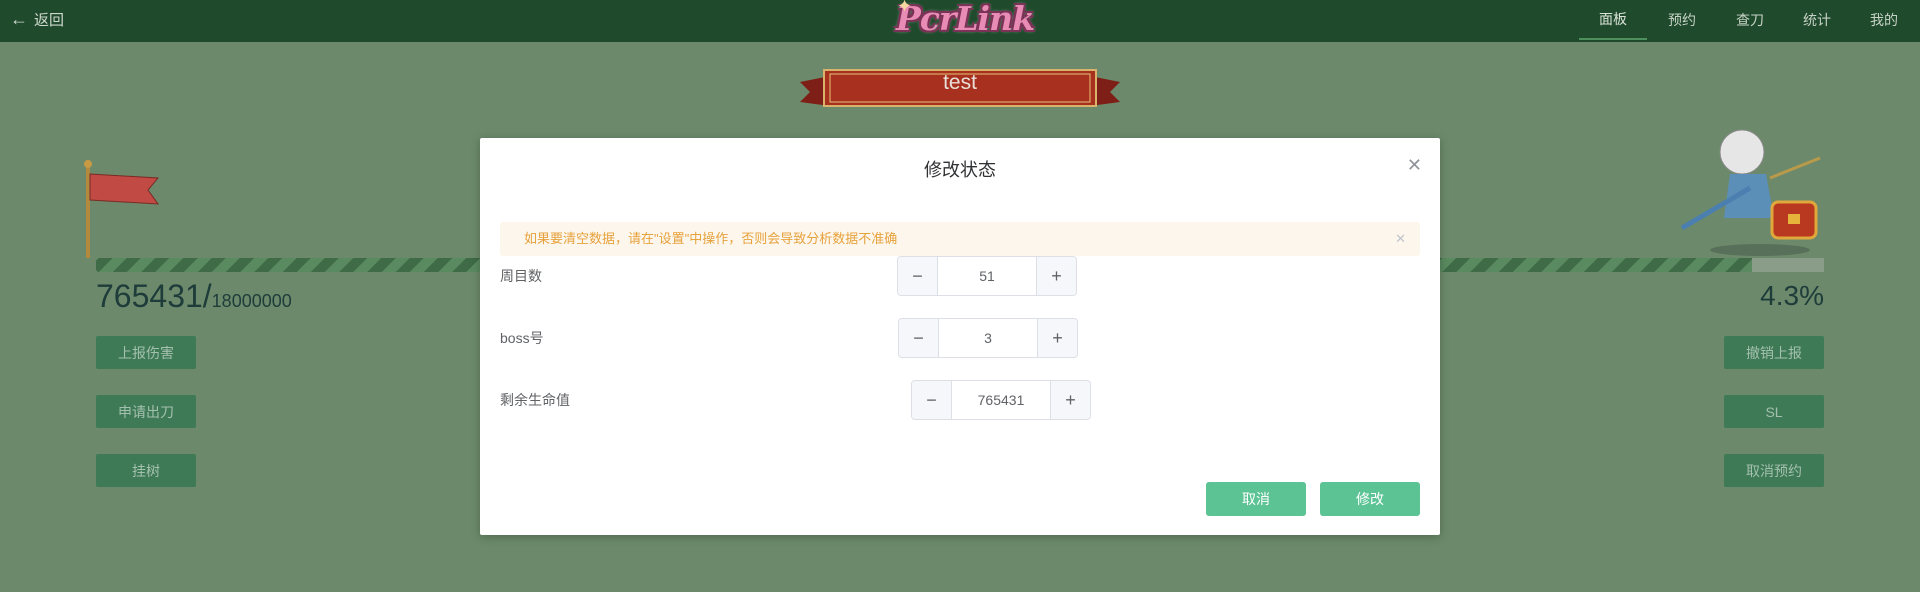 Image resolution: width=1920 pixels, height=592 pixels. Describe the element at coordinates (1788, 265) in the screenshot. I see `boss-hp-progress-remaining` at that location.